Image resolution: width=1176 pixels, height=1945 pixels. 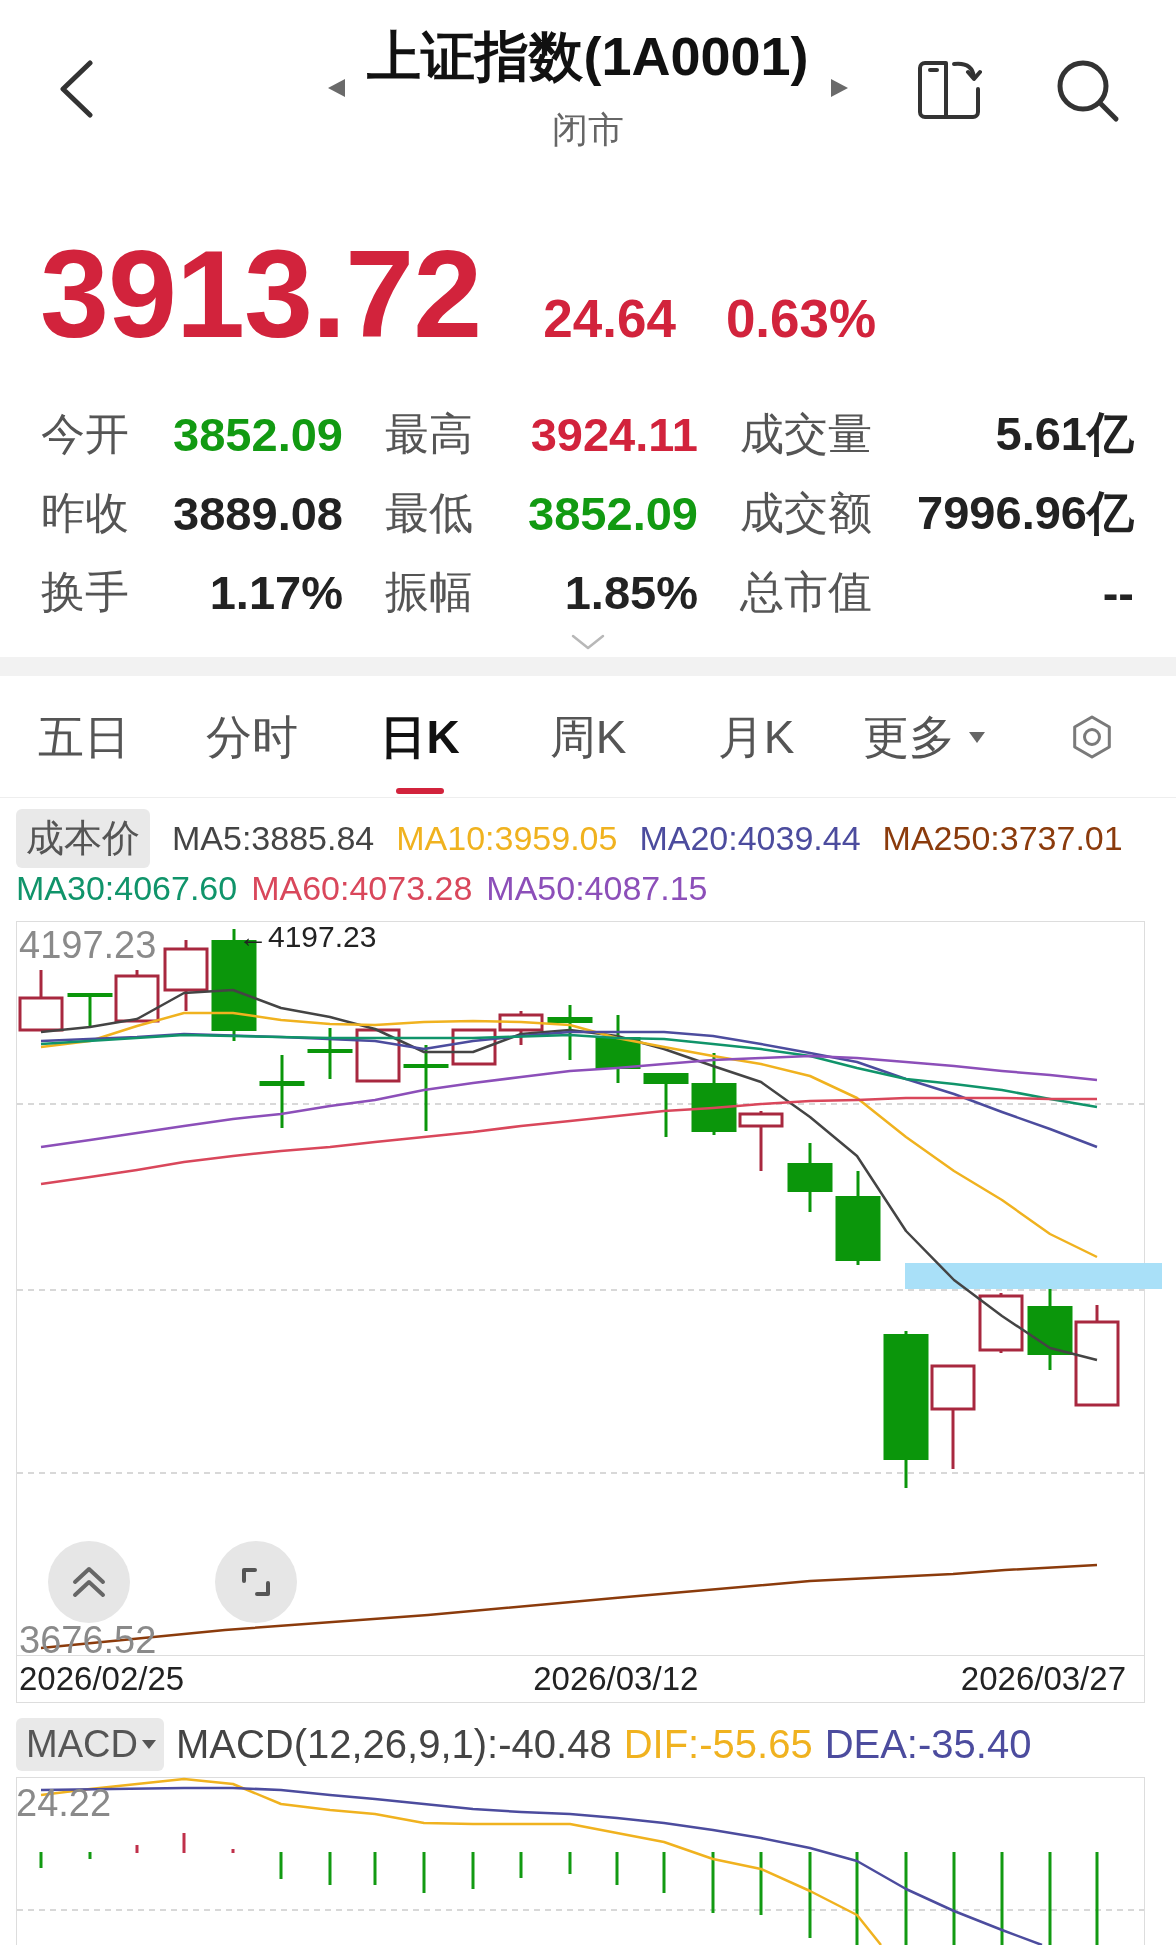 I want to click on date-label: 2026/03/12, so click(x=616, y=1679).